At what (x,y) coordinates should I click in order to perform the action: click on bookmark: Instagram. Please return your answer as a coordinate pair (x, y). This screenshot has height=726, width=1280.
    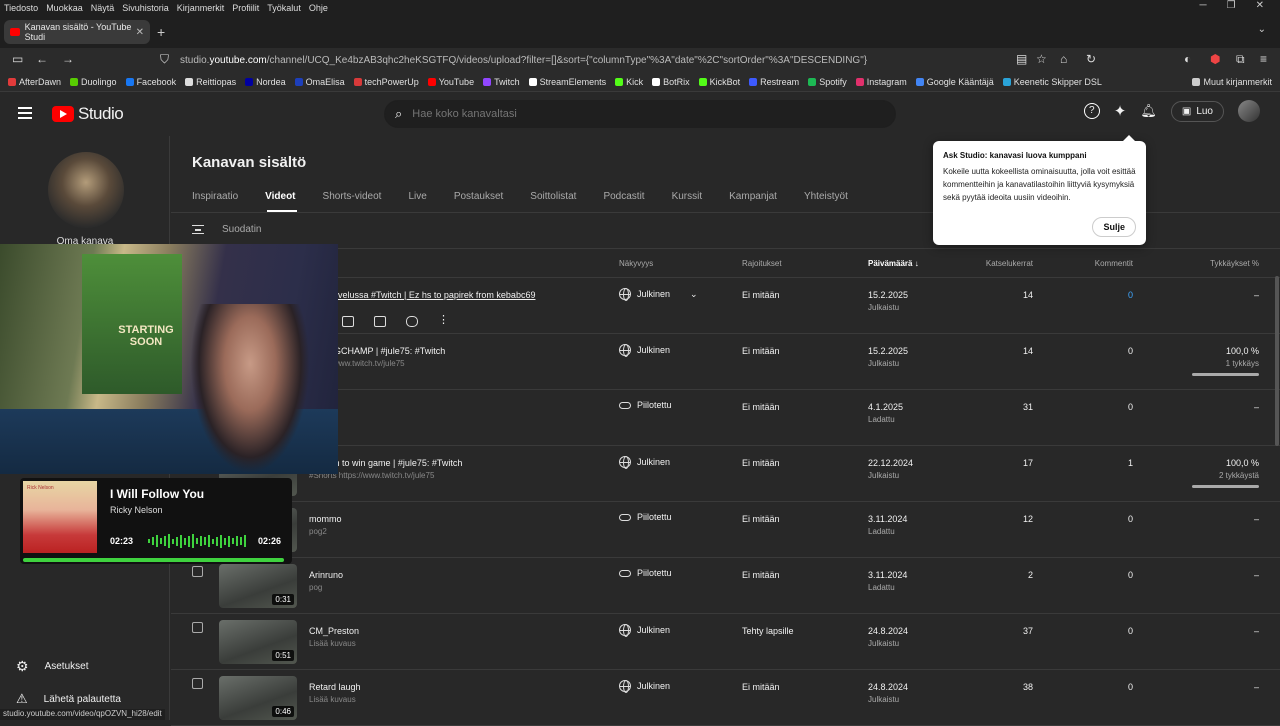
    Looking at the image, I should click on (881, 82).